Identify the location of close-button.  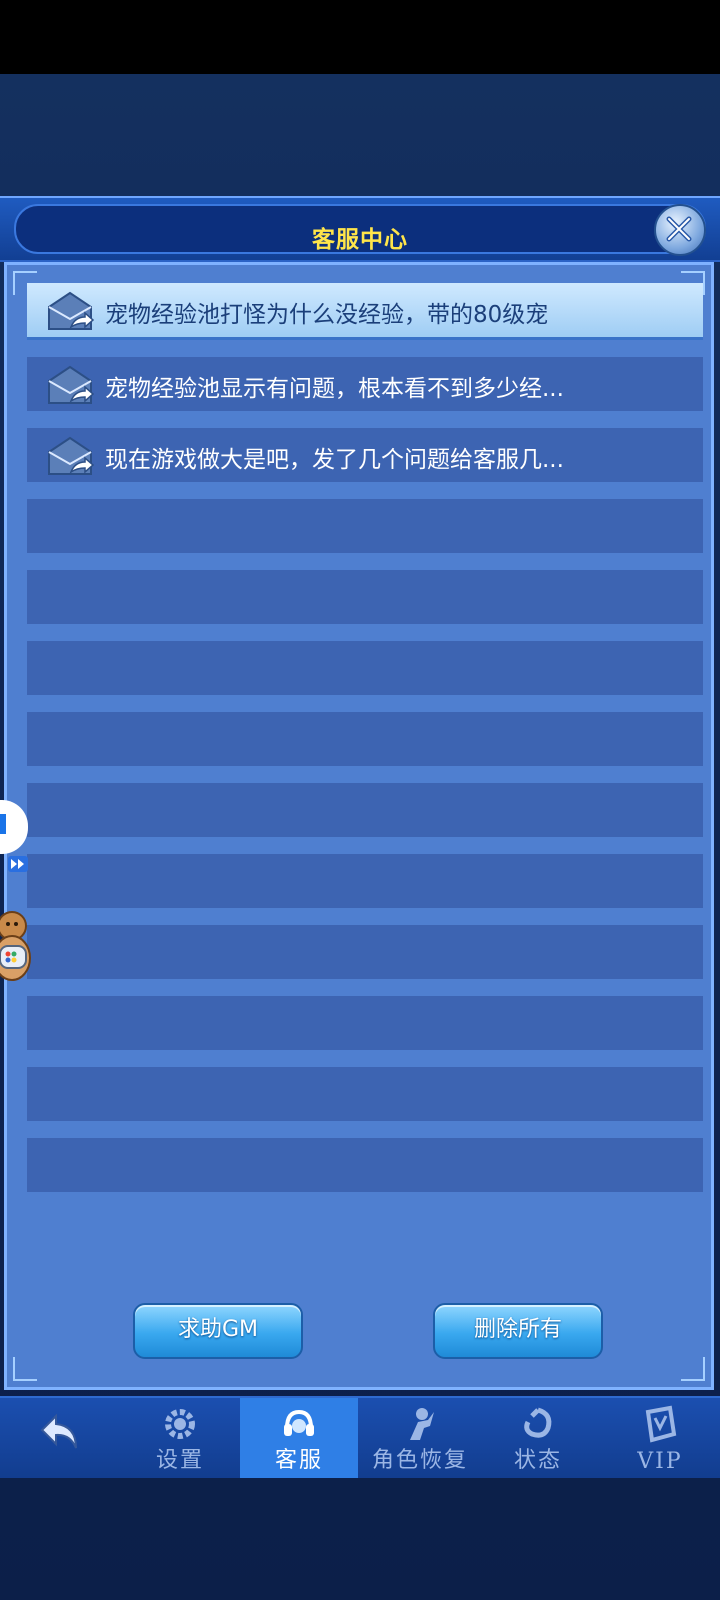
(680, 230).